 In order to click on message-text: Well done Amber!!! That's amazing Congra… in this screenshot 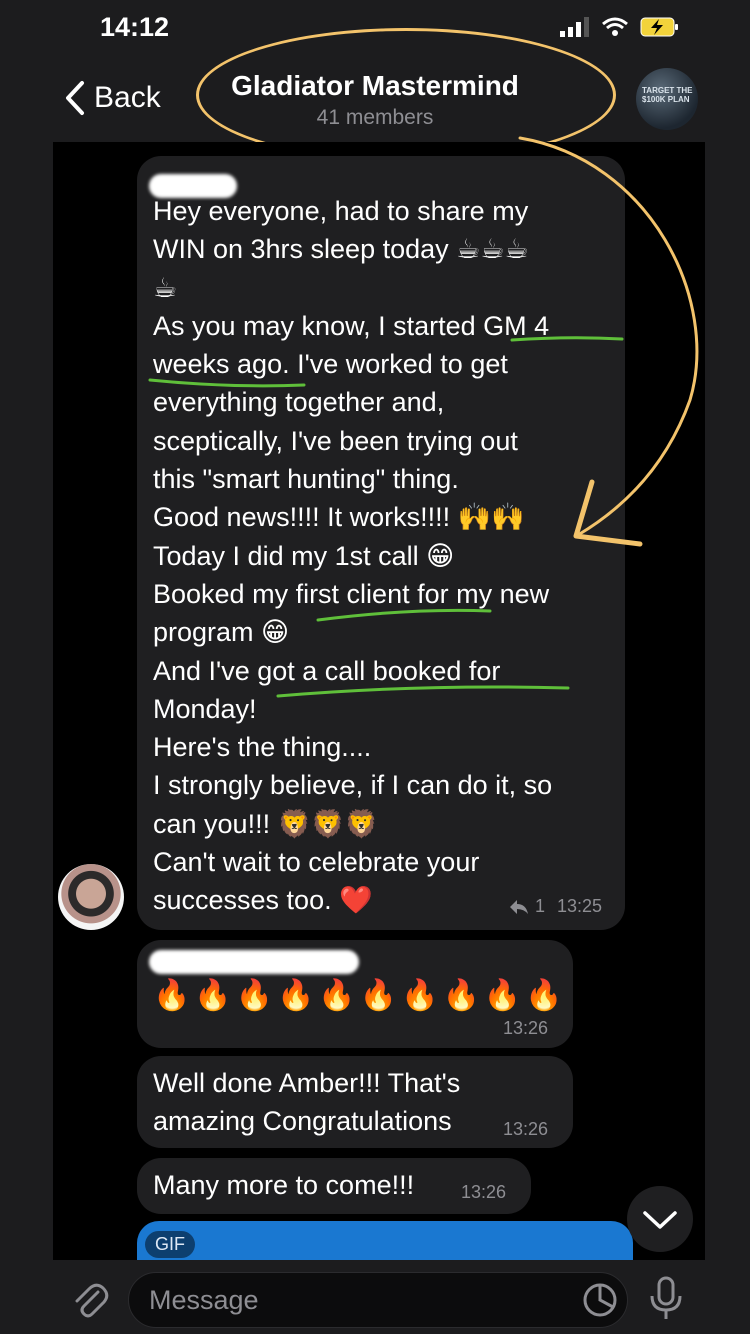, I will do `click(307, 1102)`.